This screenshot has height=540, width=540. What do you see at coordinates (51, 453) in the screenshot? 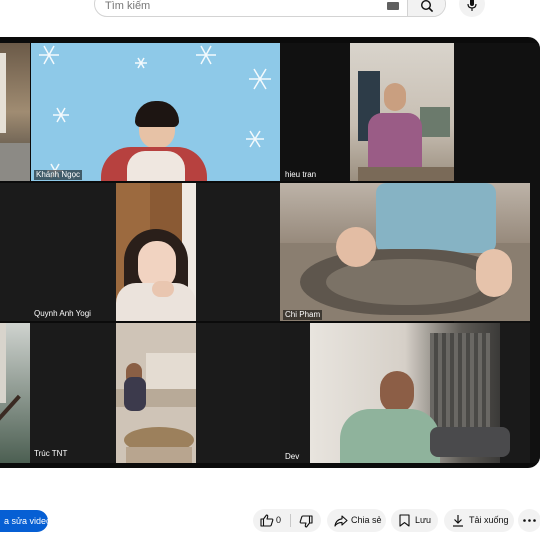
I see `participant-name: Trúc TNT` at bounding box center [51, 453].